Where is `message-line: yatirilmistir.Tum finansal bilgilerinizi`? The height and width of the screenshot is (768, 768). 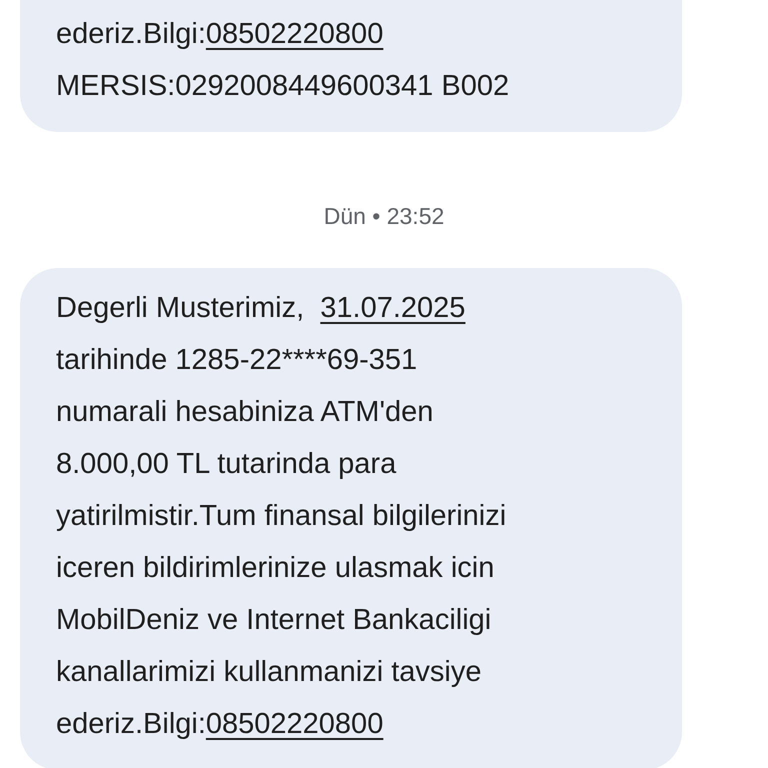 message-line: yatirilmistir.Tum finansal bilgilerinizi is located at coordinates (282, 516).